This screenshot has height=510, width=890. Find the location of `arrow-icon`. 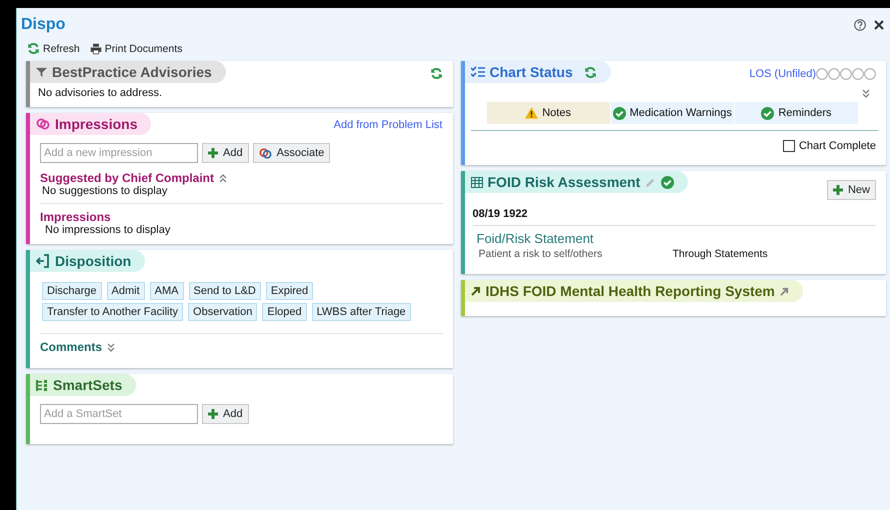

arrow-icon is located at coordinates (475, 291).